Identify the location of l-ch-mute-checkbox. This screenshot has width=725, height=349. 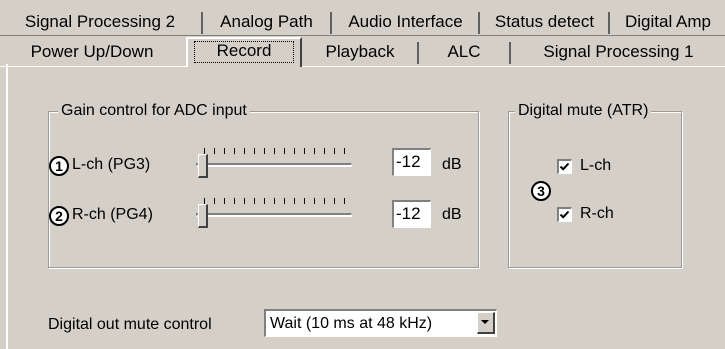
(564, 166).